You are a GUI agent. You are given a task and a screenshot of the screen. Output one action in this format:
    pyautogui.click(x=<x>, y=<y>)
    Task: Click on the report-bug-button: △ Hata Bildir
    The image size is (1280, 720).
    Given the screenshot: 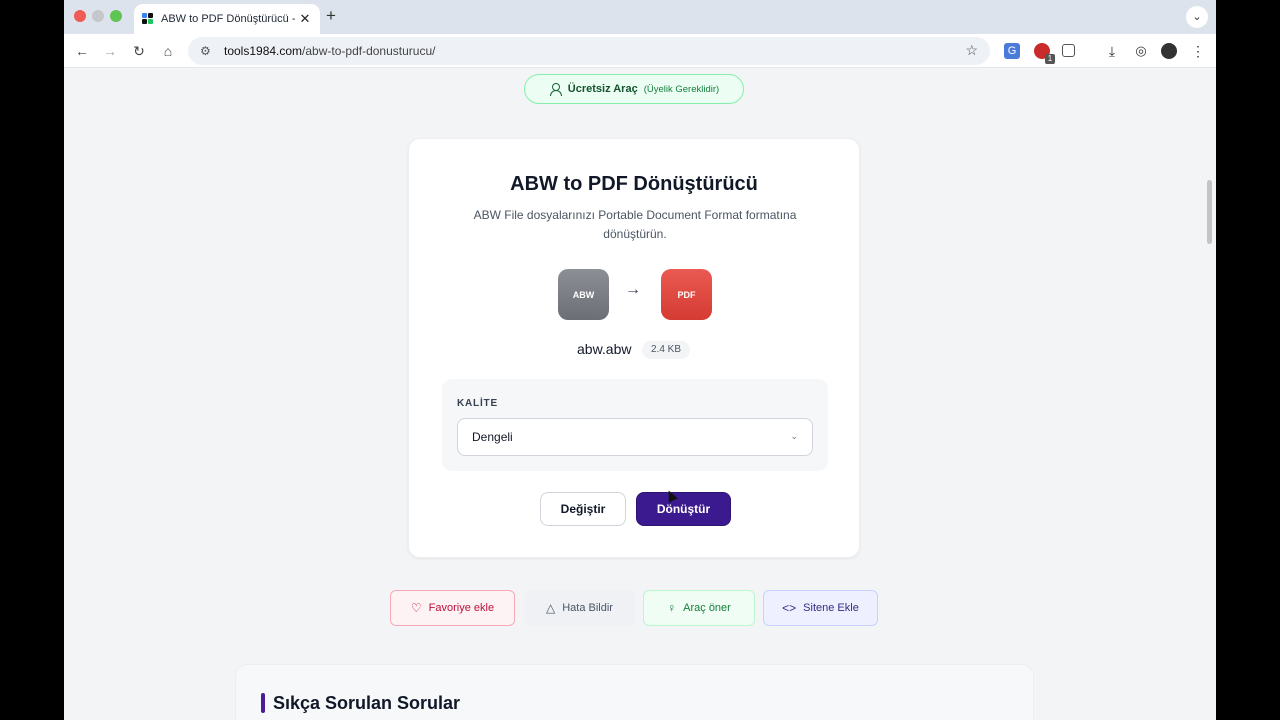 What is the action you would take?
    pyautogui.click(x=579, y=608)
    